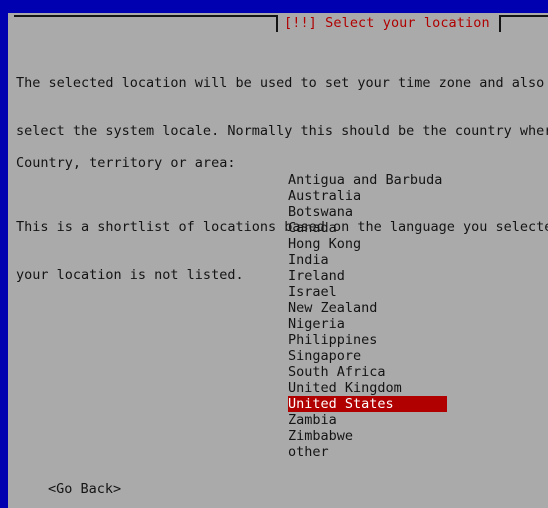  Describe the element at coordinates (316, 324) in the screenshot. I see `country-list-item-label: Nigeria` at that location.